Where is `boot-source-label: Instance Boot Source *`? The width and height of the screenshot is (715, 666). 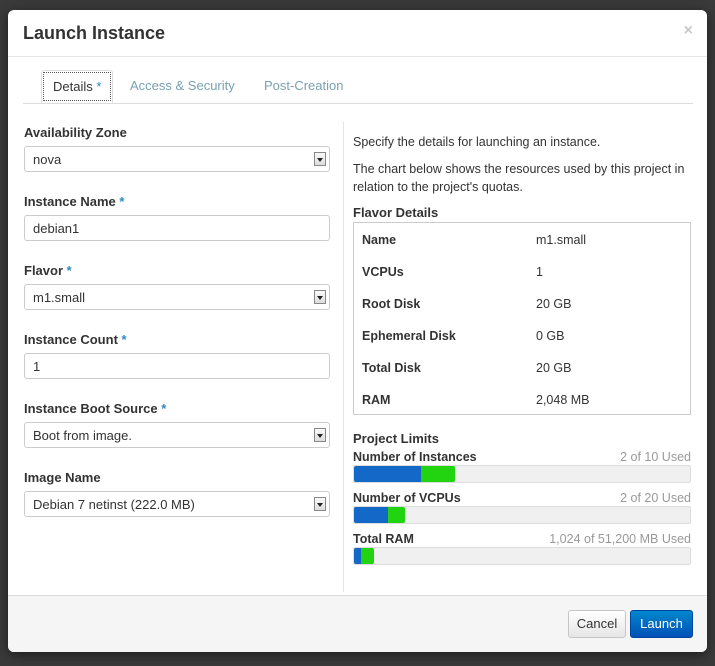
boot-source-label: Instance Boot Source * is located at coordinates (95, 408).